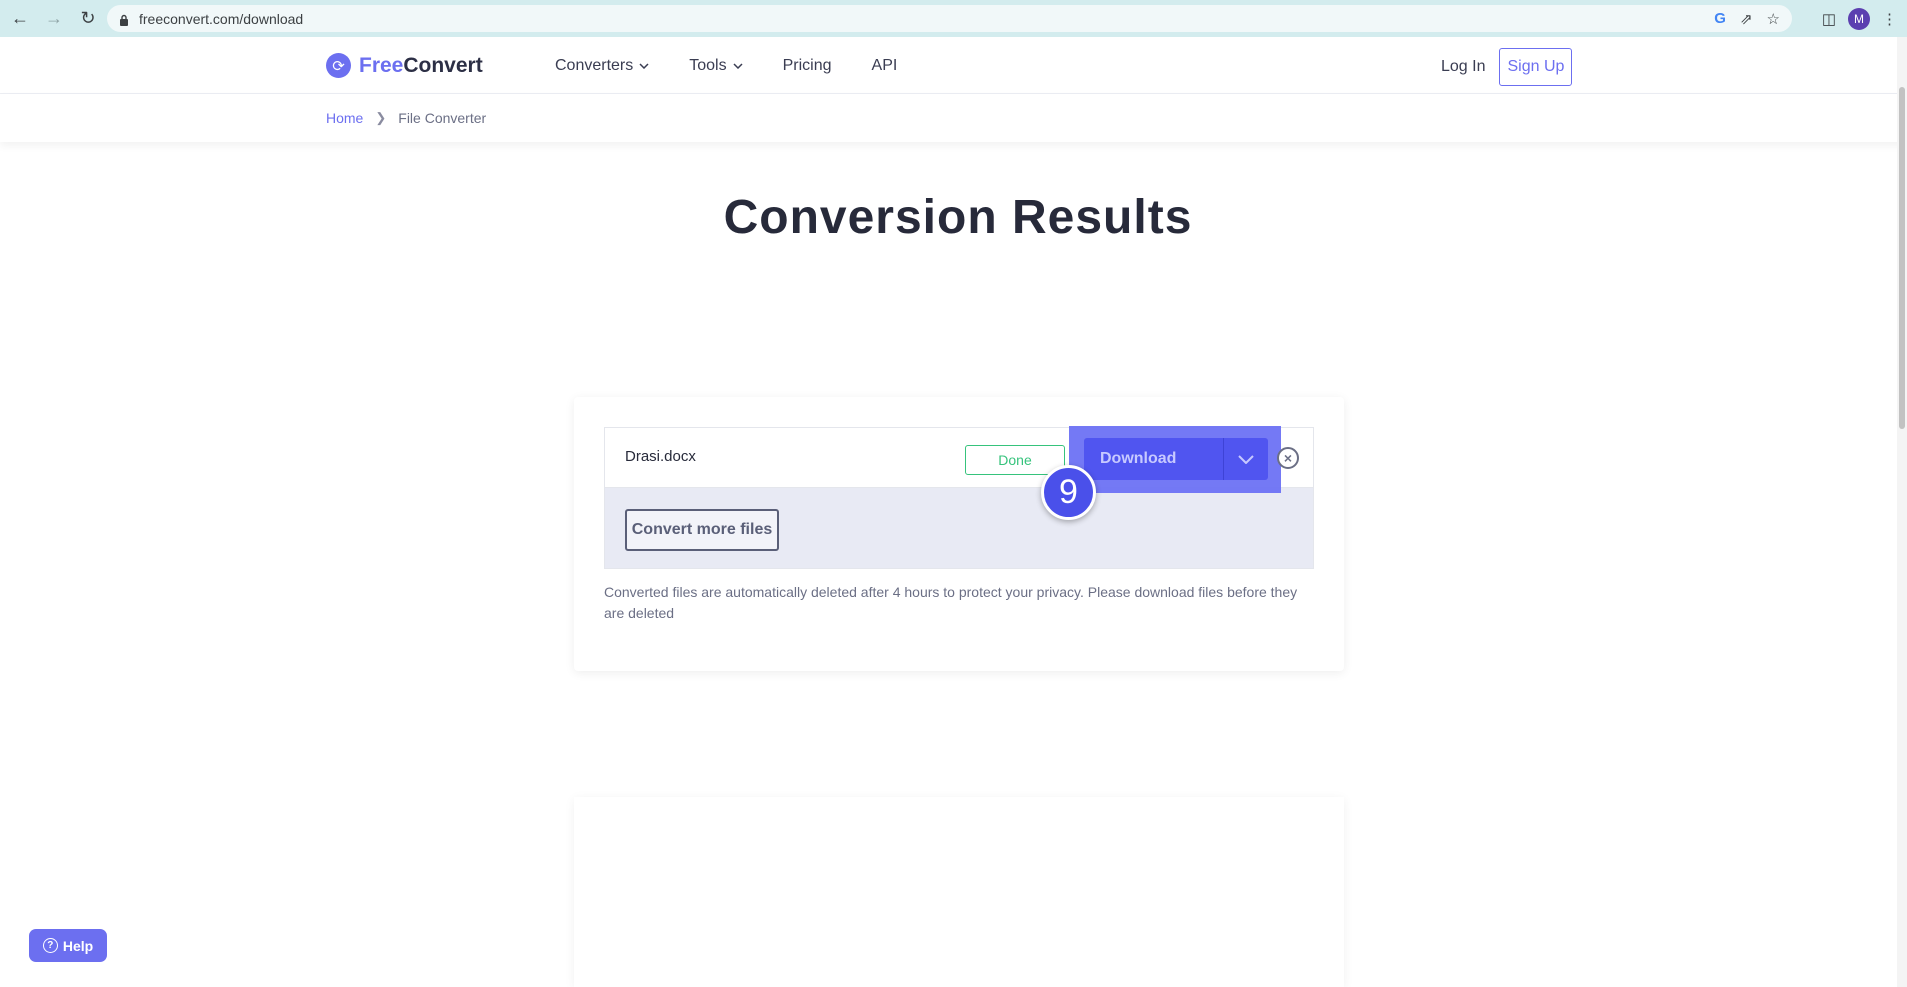  I want to click on logo: ⟳ FreeConvert, so click(404, 65).